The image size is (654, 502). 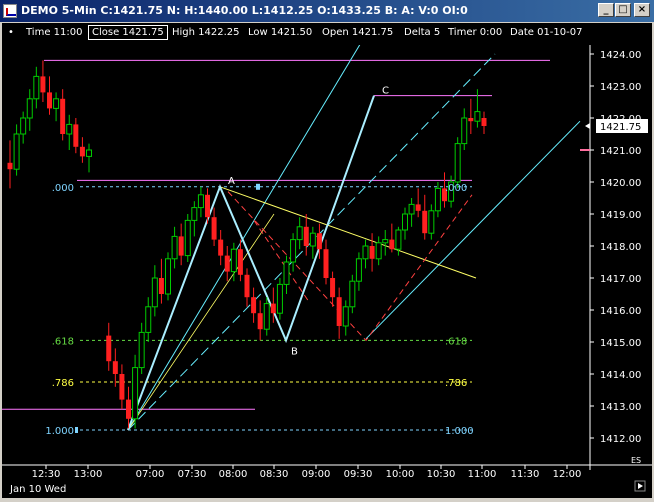 I want to click on time-label-11: 11:30, so click(x=525, y=474).